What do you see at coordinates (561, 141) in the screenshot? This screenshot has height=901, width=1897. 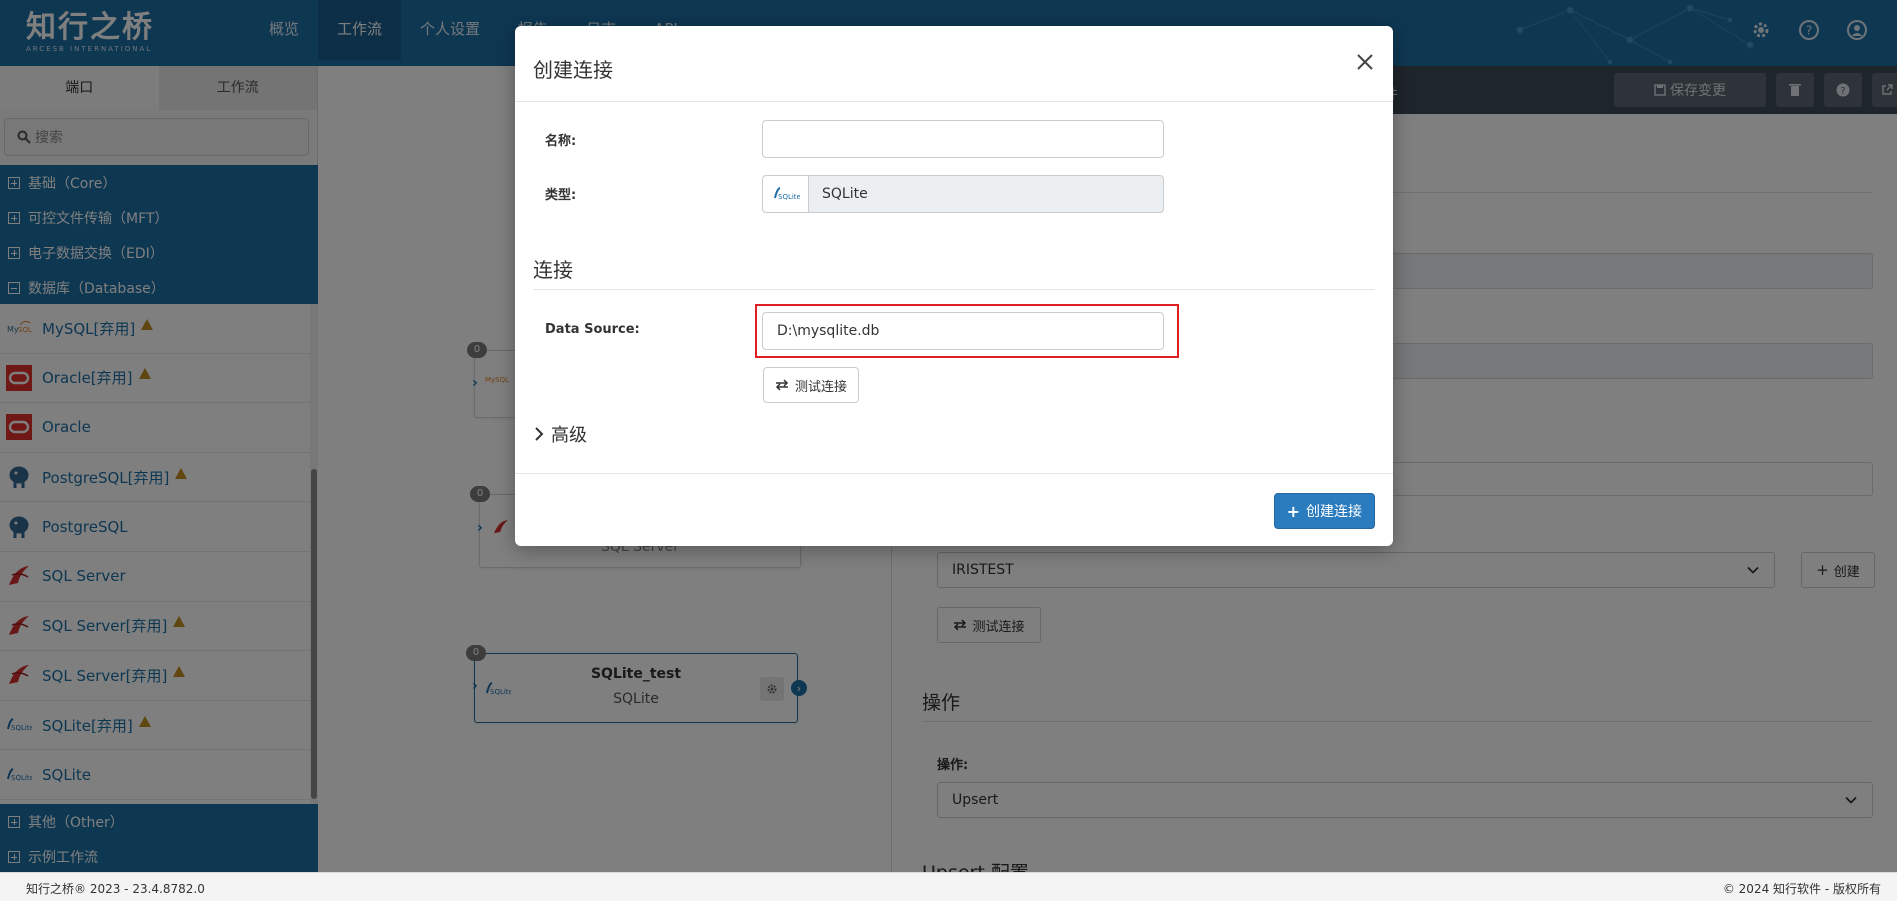 I see `name-label: 名称:` at bounding box center [561, 141].